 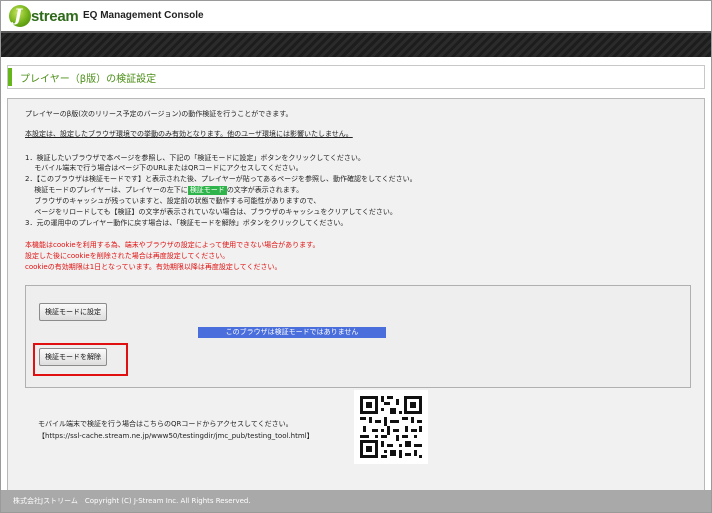 What do you see at coordinates (127, 256) in the screenshot?
I see `warning-2: 設定した後にcookieを削除された場合は再度設定してください。` at bounding box center [127, 256].